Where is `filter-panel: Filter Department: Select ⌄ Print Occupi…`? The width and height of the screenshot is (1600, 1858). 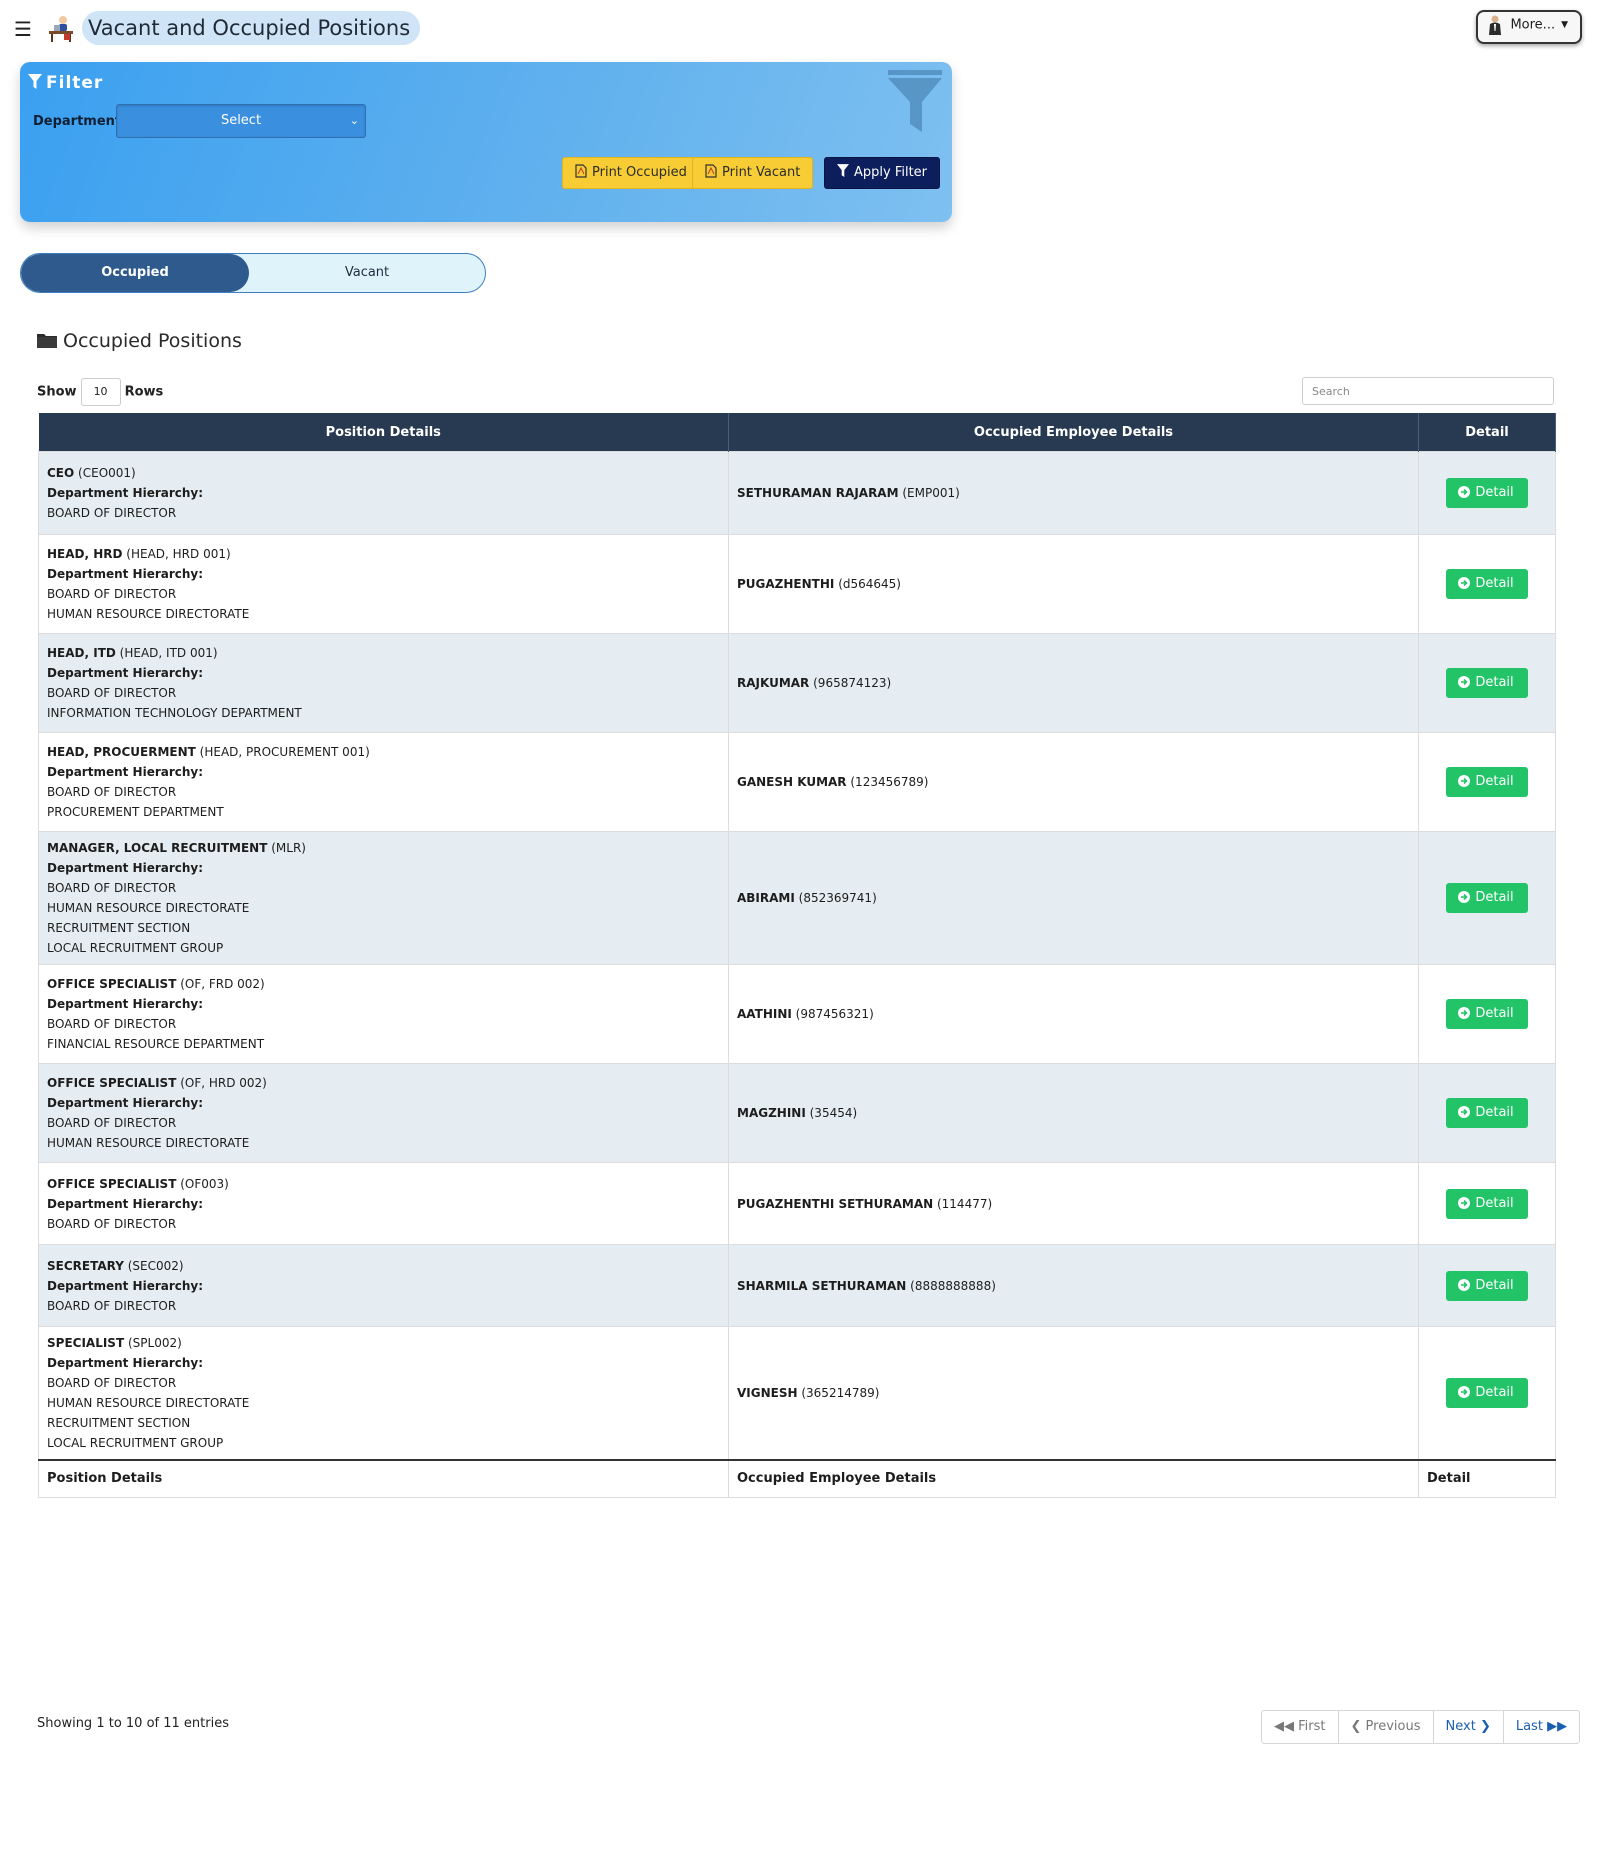
filter-panel: Filter Department: Select ⌄ Print Occupi… is located at coordinates (486, 142).